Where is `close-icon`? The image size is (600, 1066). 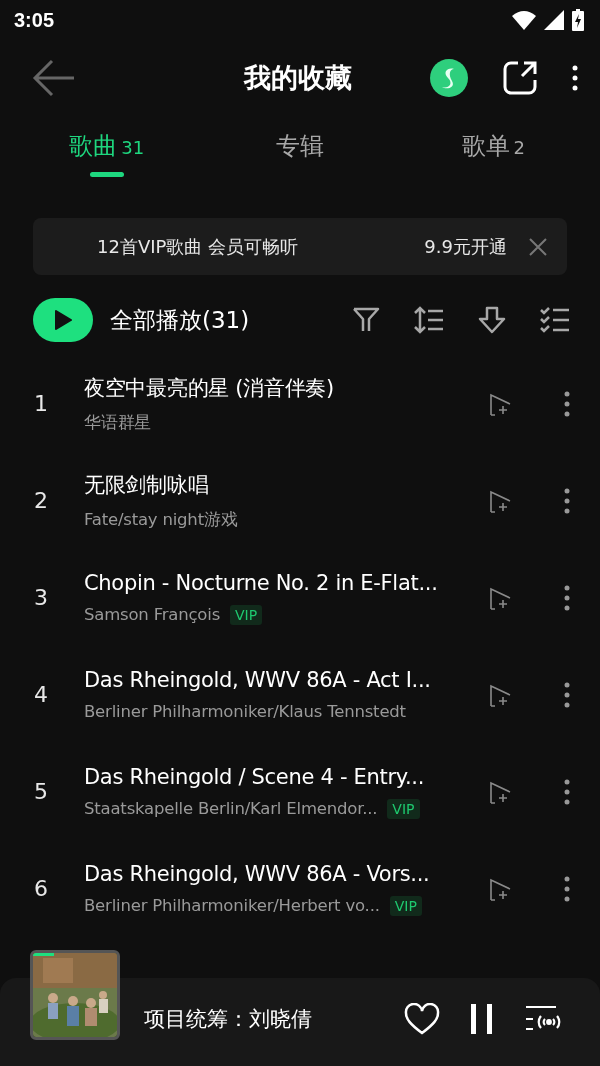
close-icon is located at coordinates (538, 246).